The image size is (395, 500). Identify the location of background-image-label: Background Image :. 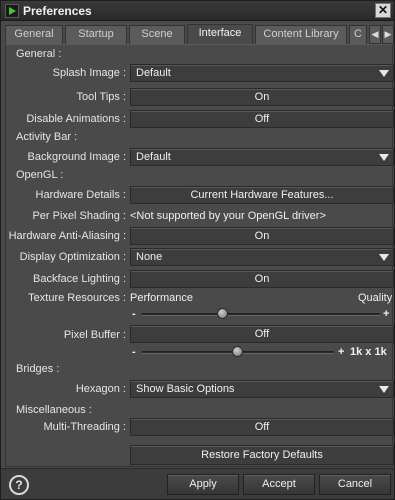
(76, 157).